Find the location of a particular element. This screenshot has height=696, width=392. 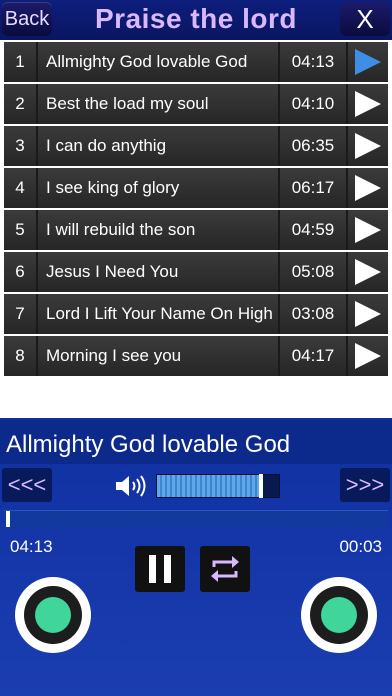

track-name: Morning I see you is located at coordinates (159, 356).